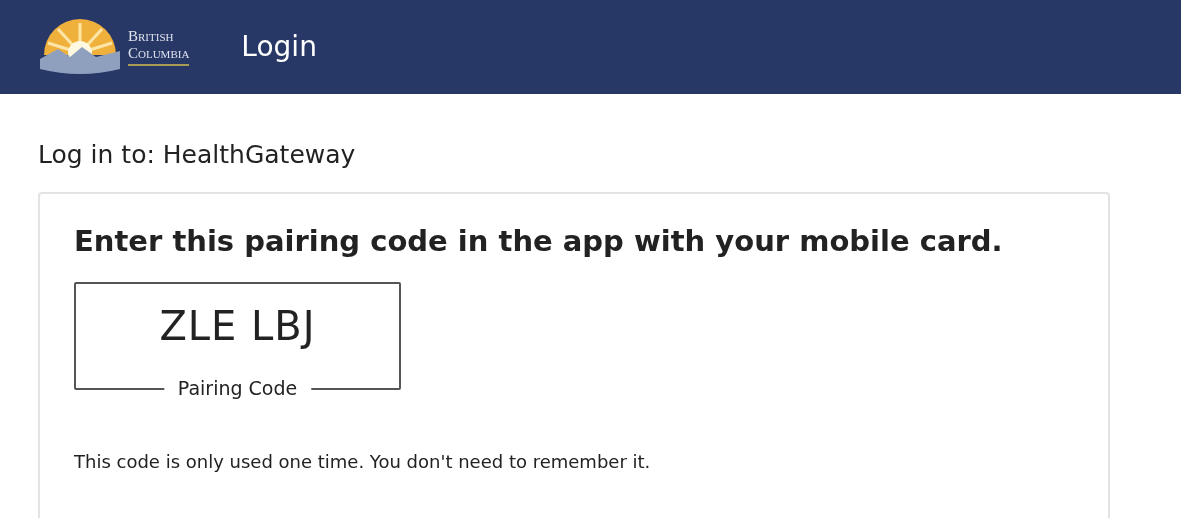 This screenshot has width=1181, height=518. I want to click on pairing-code: ZLE LBJ, so click(237, 326).